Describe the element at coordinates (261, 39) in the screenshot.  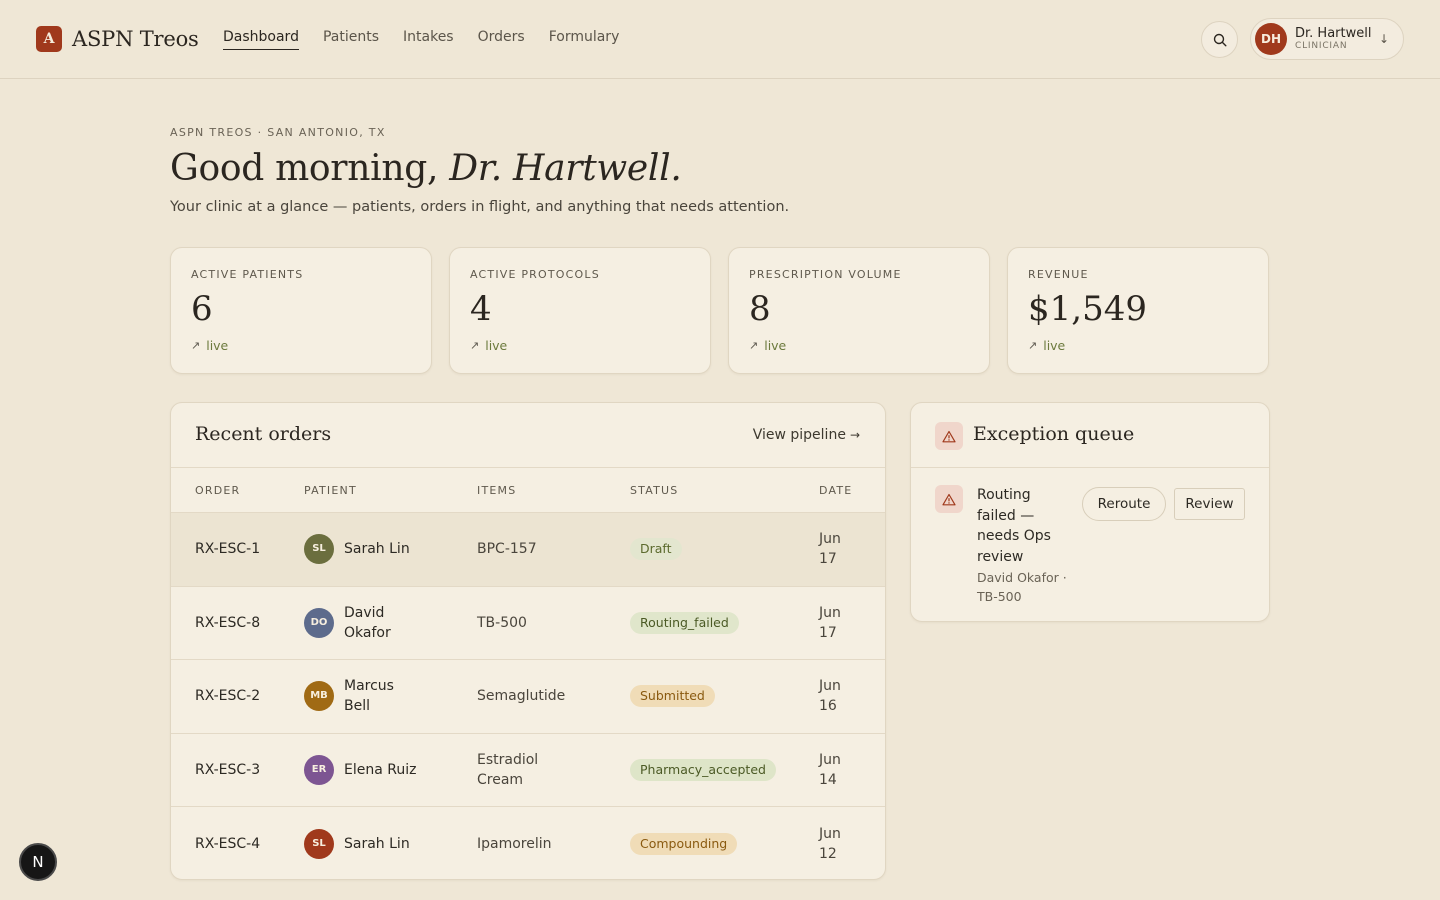
I see `nav-item-dashboard: Dashboard` at that location.